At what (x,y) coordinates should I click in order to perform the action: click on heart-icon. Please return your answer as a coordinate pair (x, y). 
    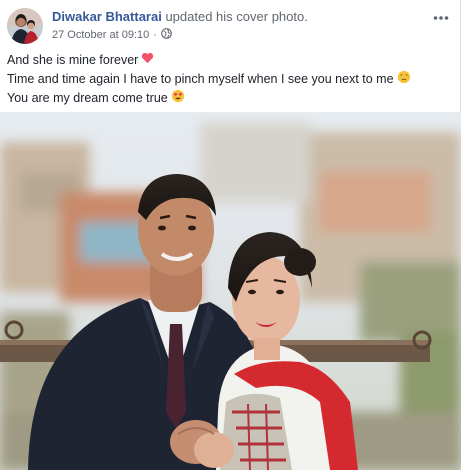
    Looking at the image, I should click on (147, 61).